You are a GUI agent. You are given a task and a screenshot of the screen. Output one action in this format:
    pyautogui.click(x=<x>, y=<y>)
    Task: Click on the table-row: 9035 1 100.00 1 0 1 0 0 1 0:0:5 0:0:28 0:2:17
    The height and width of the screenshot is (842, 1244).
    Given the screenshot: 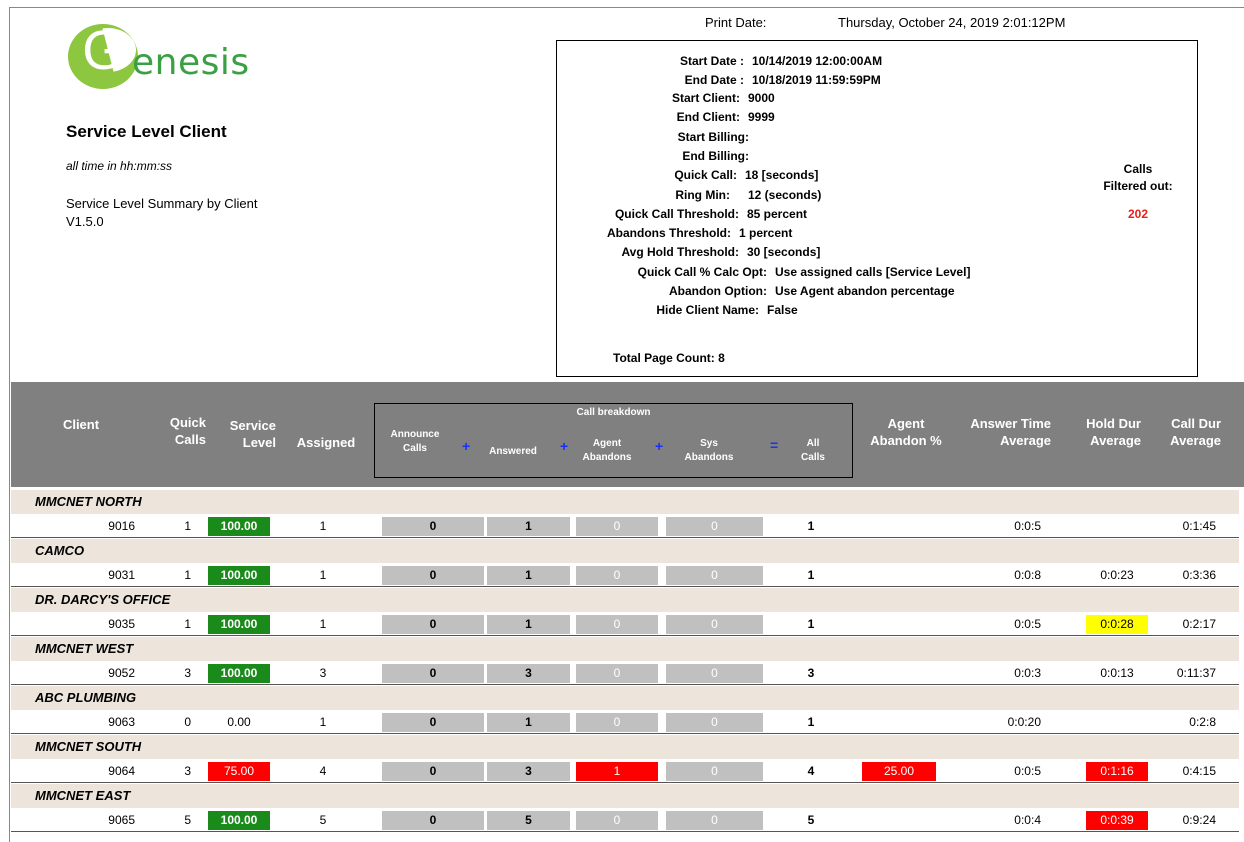 What is the action you would take?
    pyautogui.click(x=625, y=624)
    